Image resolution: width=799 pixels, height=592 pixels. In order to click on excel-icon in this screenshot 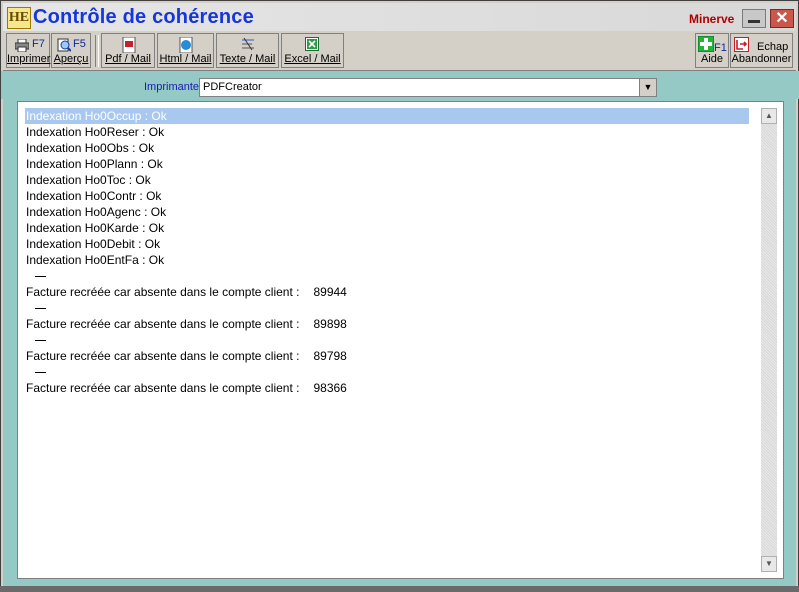, I will do `click(312, 44)`.